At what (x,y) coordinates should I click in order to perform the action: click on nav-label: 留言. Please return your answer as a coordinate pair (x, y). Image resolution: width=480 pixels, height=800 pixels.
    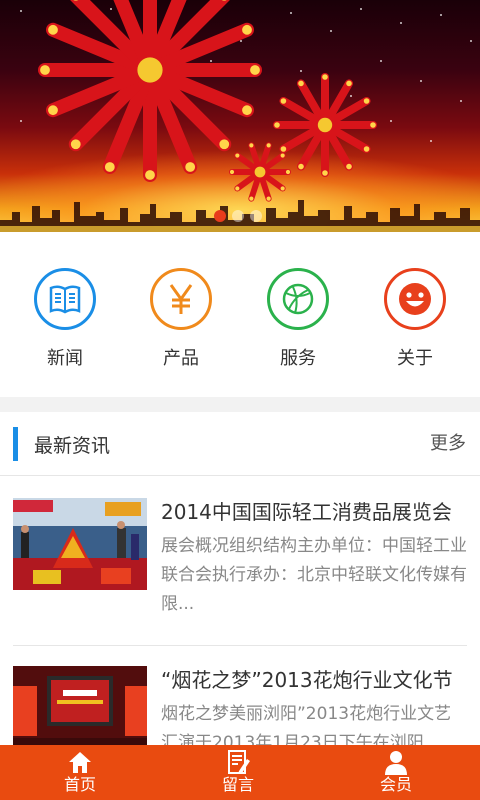
    Looking at the image, I should click on (237, 784).